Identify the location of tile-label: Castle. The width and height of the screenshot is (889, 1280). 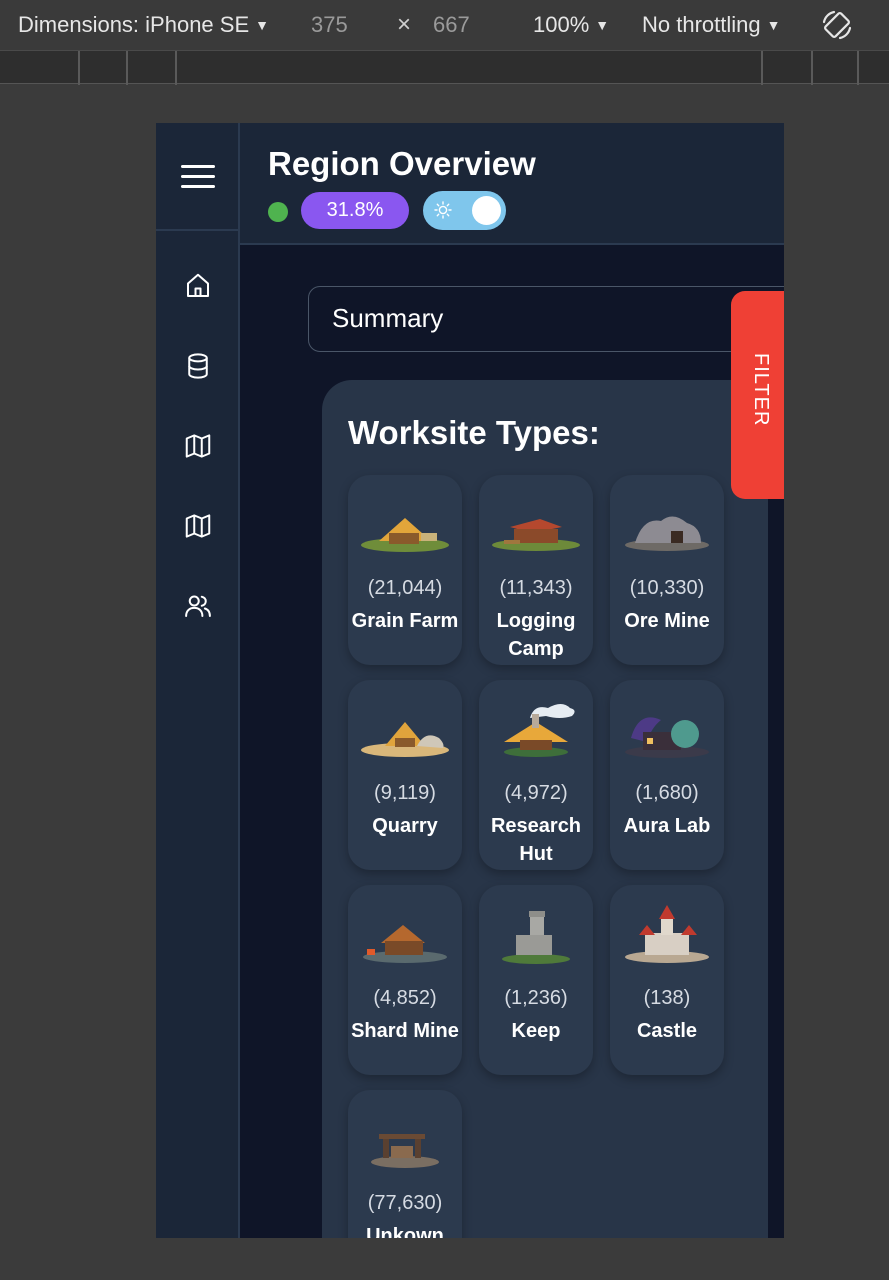
(667, 1031).